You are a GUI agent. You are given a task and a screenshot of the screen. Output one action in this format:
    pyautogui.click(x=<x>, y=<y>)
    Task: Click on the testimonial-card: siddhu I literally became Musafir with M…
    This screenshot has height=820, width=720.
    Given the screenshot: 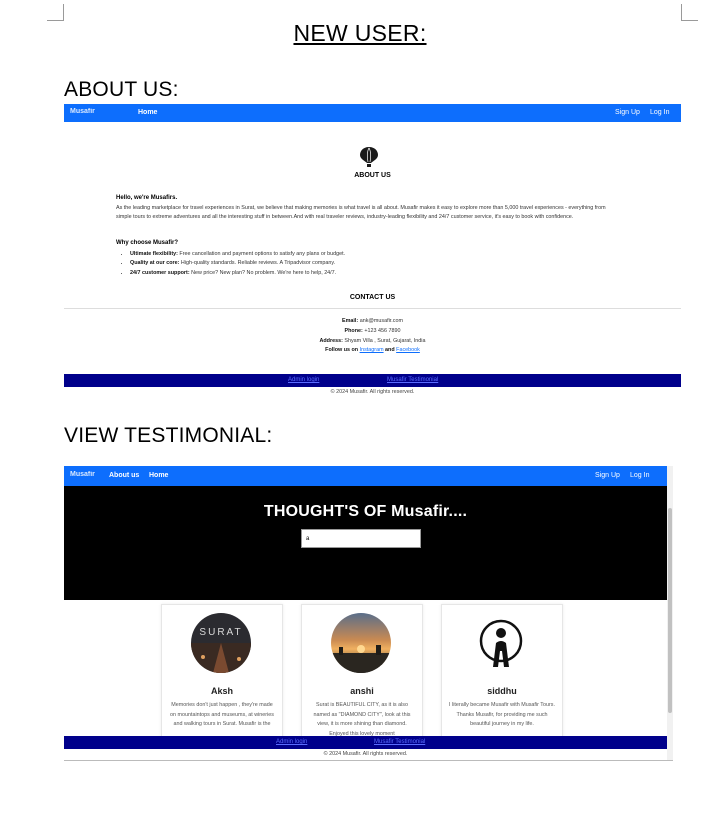 What is the action you would take?
    pyautogui.click(x=502, y=672)
    